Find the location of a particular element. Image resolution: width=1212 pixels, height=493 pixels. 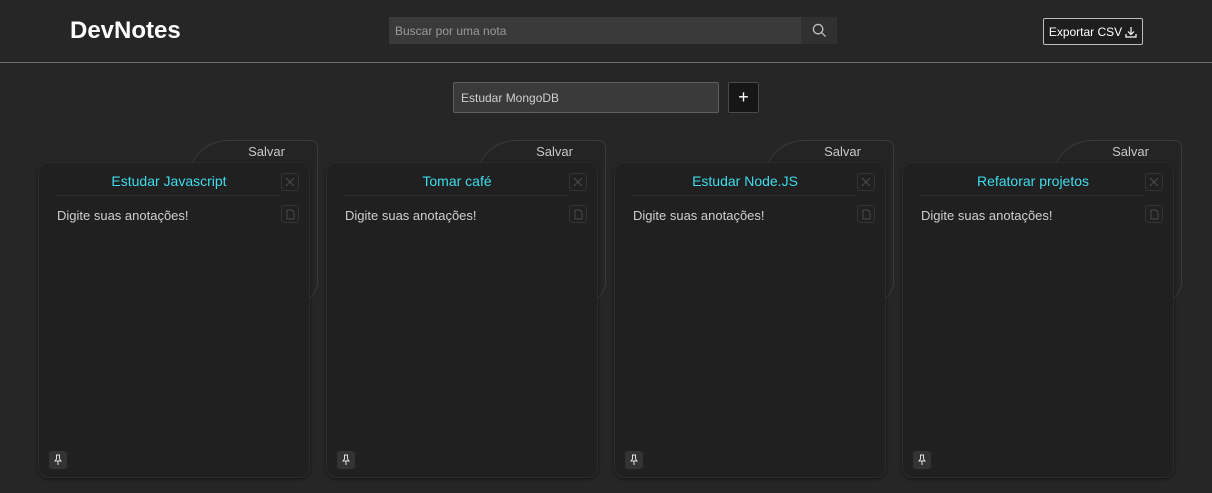

search-icon is located at coordinates (819, 30).